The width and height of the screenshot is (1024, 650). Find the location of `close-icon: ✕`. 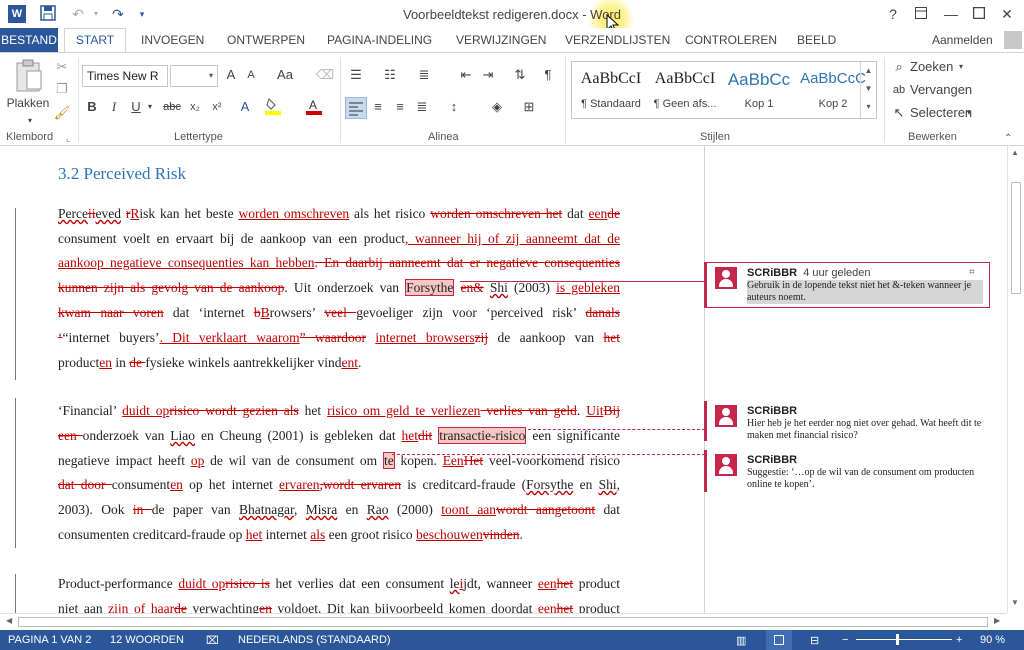

close-icon: ✕ is located at coordinates (1007, 14).